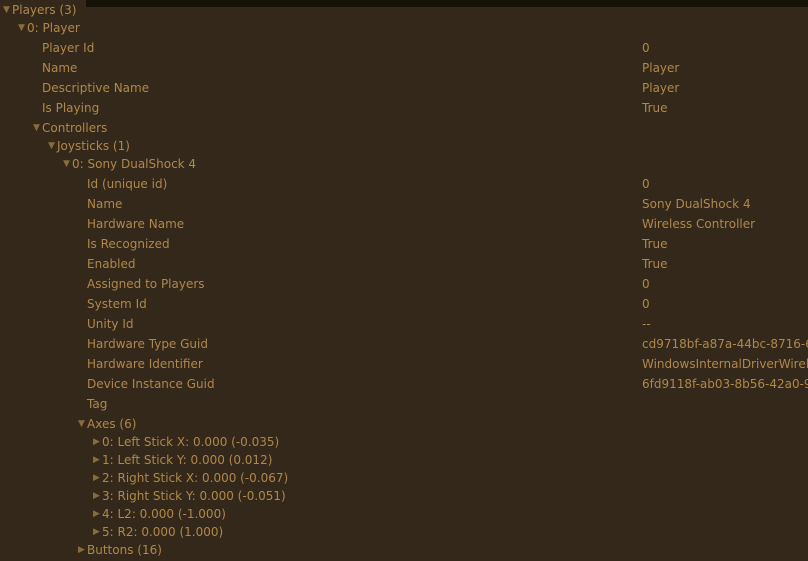  What do you see at coordinates (404, 204) in the screenshot?
I see `property-row: Name Sony DualShock 4` at bounding box center [404, 204].